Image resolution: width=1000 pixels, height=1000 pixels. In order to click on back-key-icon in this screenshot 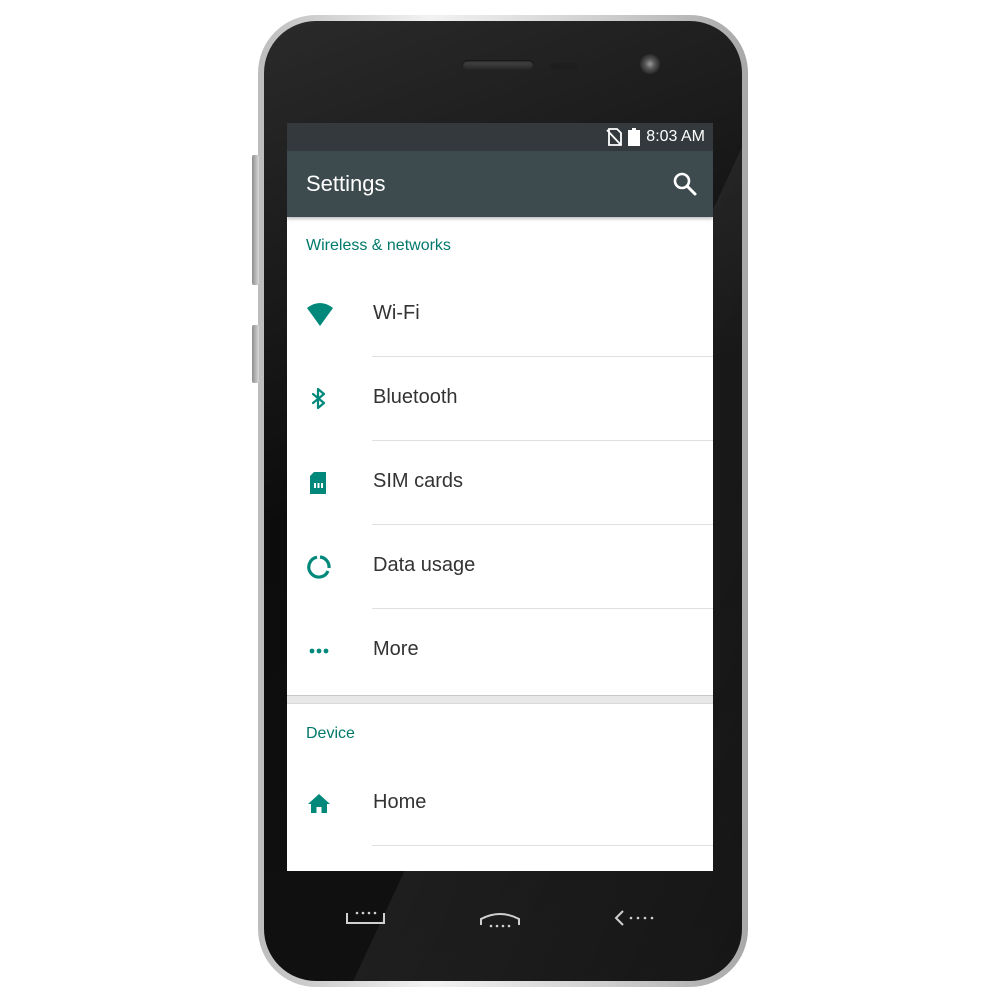, I will do `click(634, 918)`.